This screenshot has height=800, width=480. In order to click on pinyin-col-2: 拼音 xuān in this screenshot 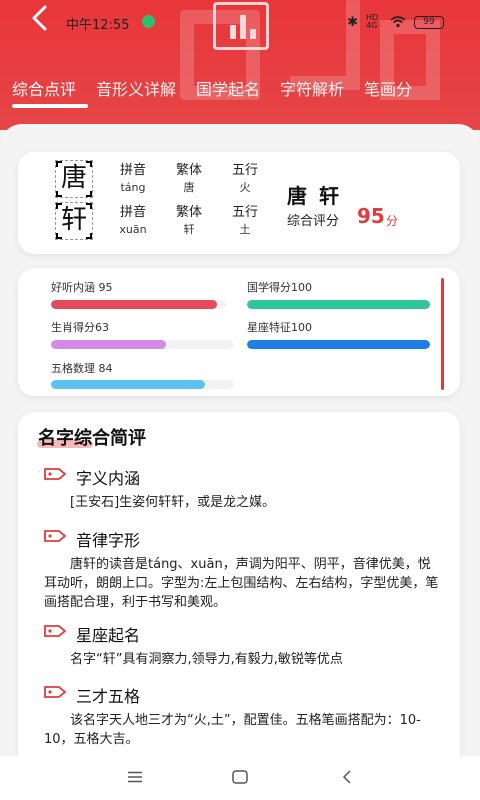, I will do `click(133, 221)`.